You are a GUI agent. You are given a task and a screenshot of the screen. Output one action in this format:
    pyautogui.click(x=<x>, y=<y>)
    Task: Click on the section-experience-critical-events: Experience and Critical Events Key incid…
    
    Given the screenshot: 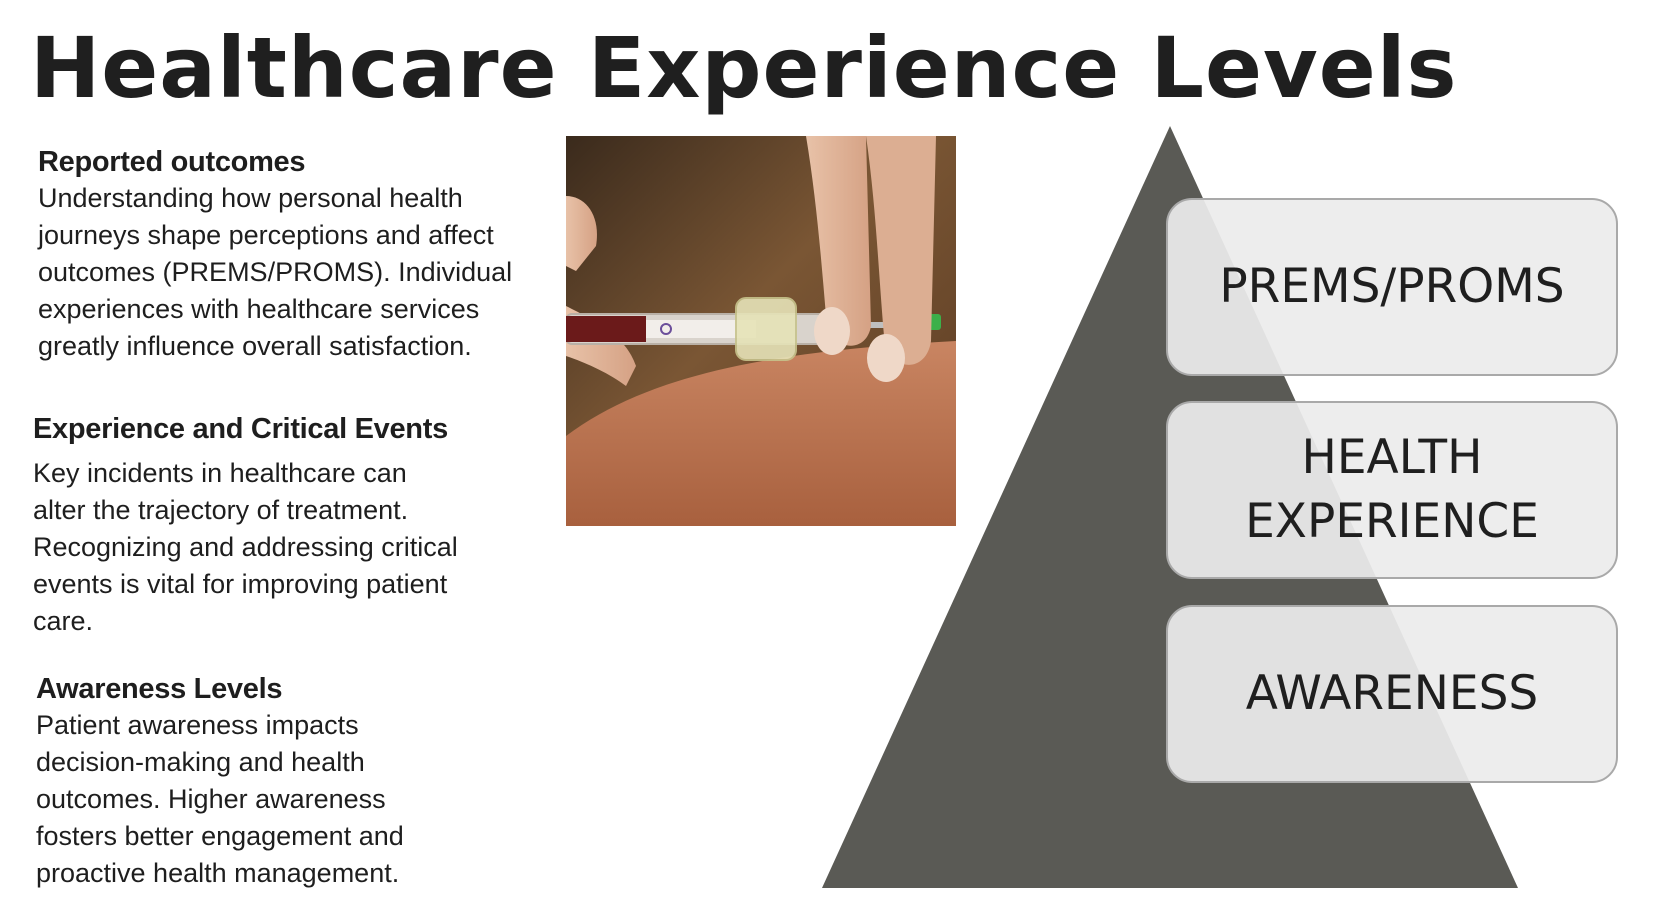 What is the action you would take?
    pyautogui.click(x=293, y=525)
    